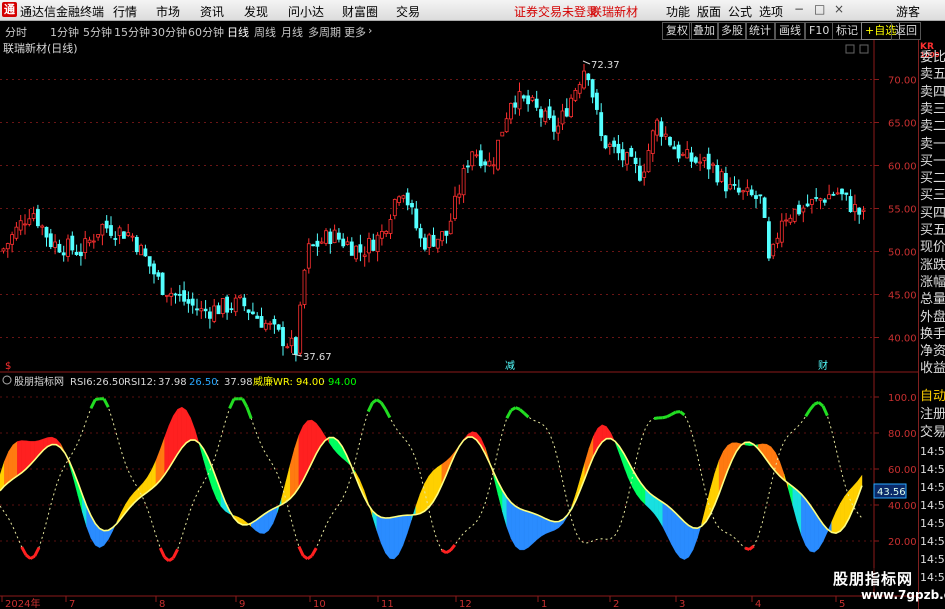  I want to click on chevron-right-icon: ›, so click(370, 30).